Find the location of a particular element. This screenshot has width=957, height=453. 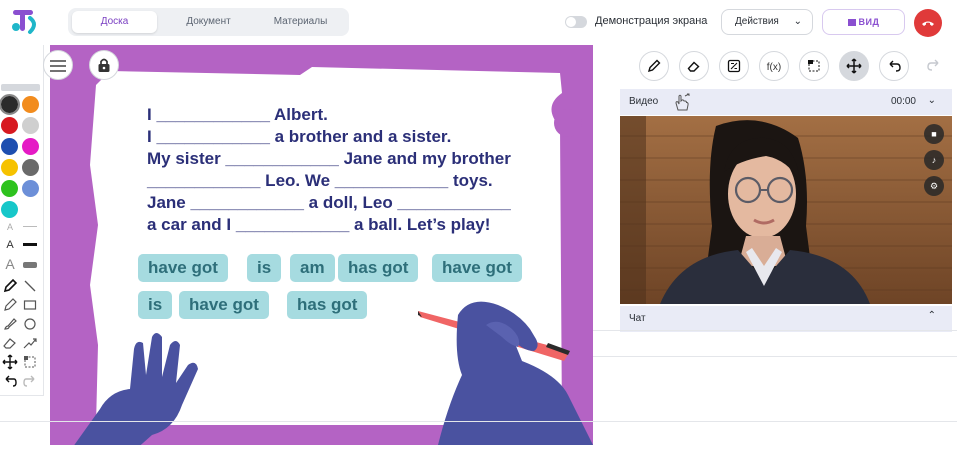

webcam-feed-illustration is located at coordinates (786, 210).